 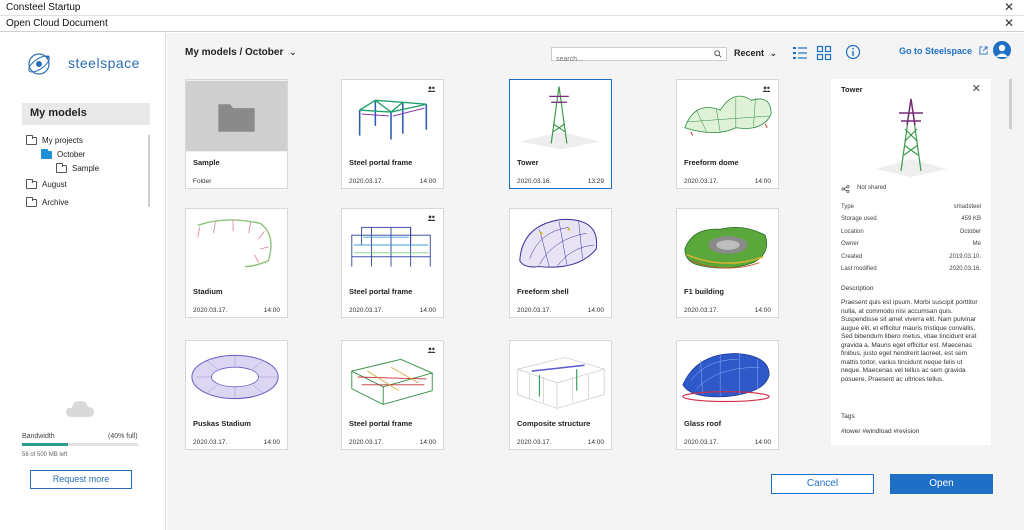 I want to click on search-box, so click(x=639, y=56).